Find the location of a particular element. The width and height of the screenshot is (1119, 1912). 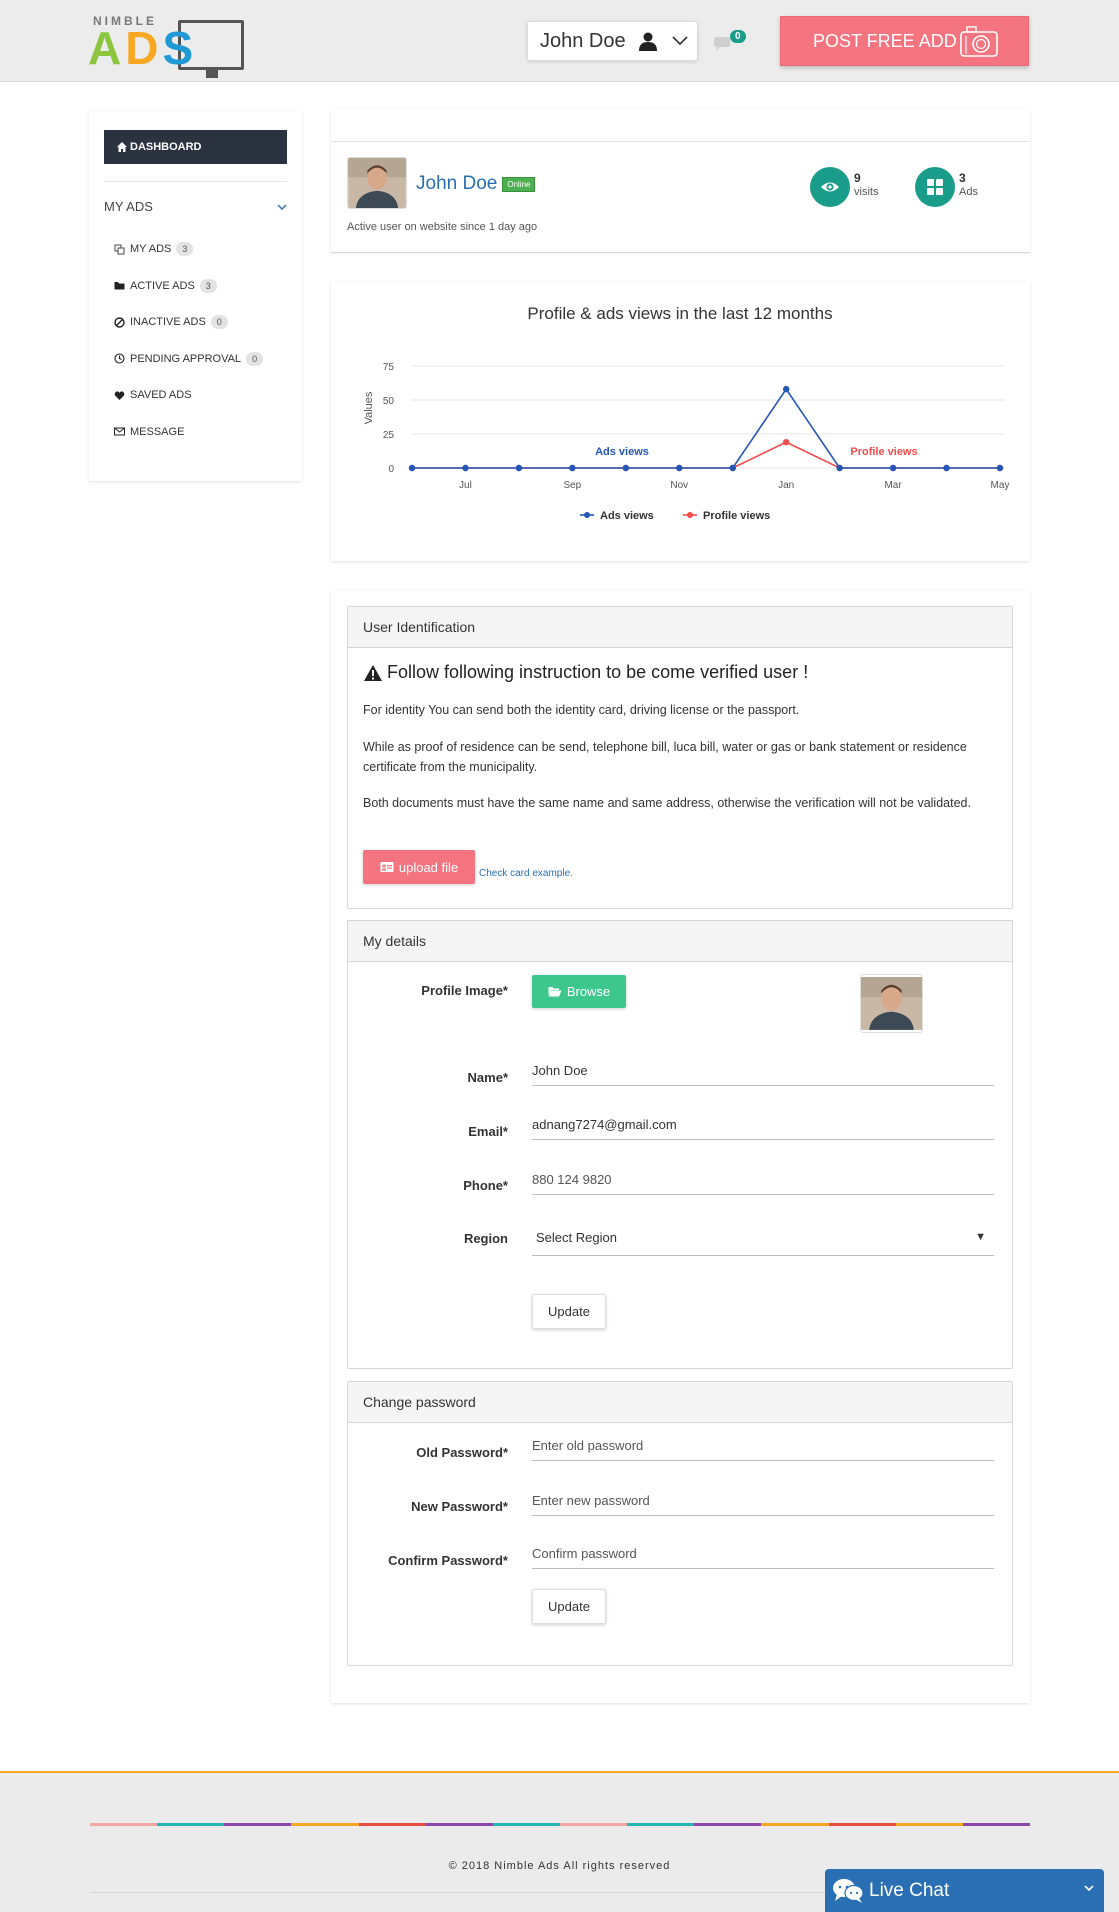

post-free-ad-button: POST FREE ADD is located at coordinates (904, 41).